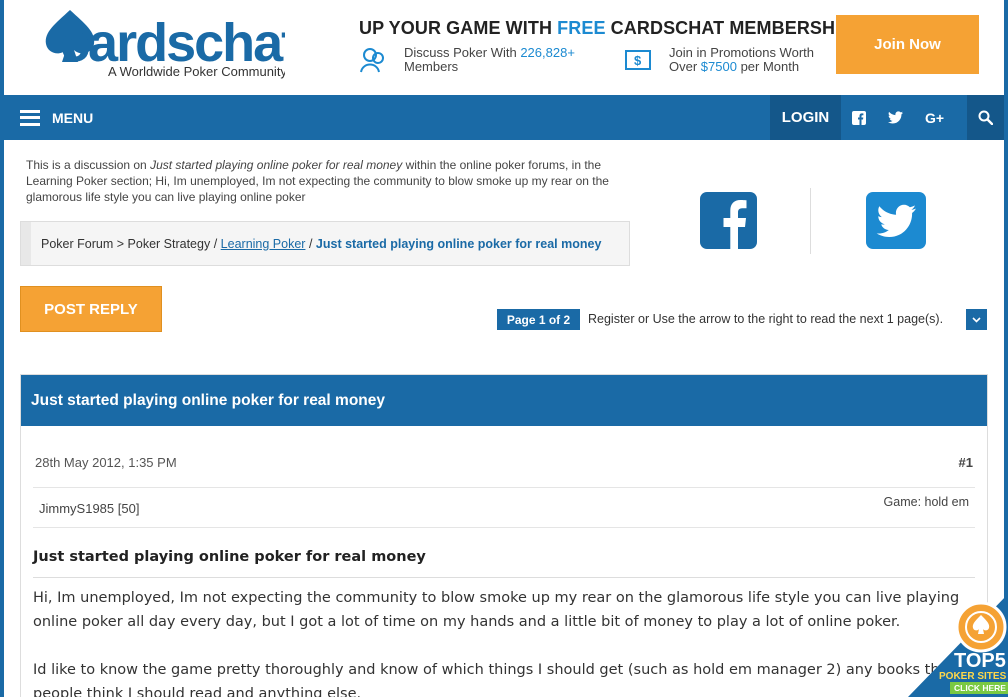  Describe the element at coordinates (86, 165) in the screenshot. I see `intro-pre: This is a discussion on` at that location.